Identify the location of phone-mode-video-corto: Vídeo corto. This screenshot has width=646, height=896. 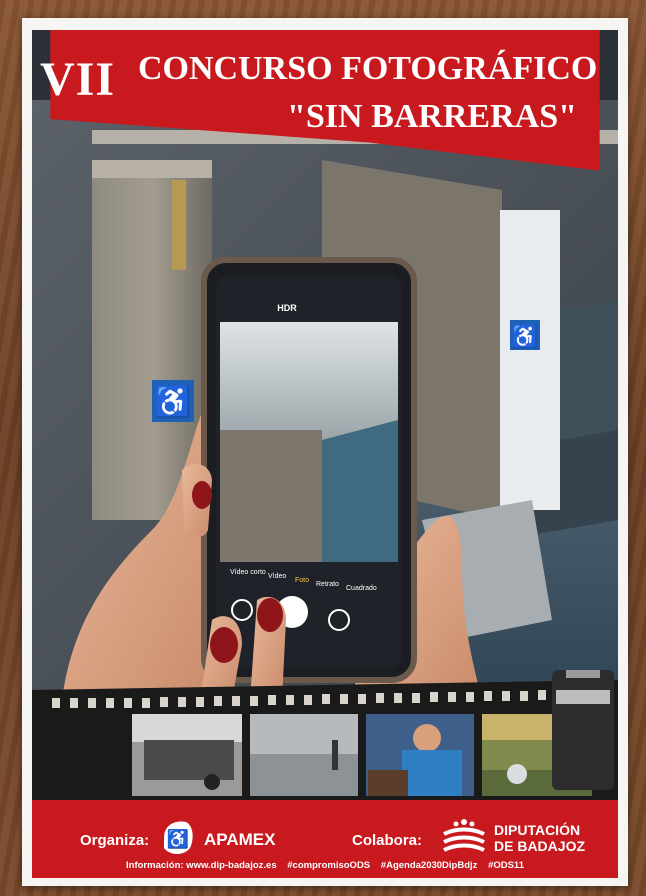
(248, 572).